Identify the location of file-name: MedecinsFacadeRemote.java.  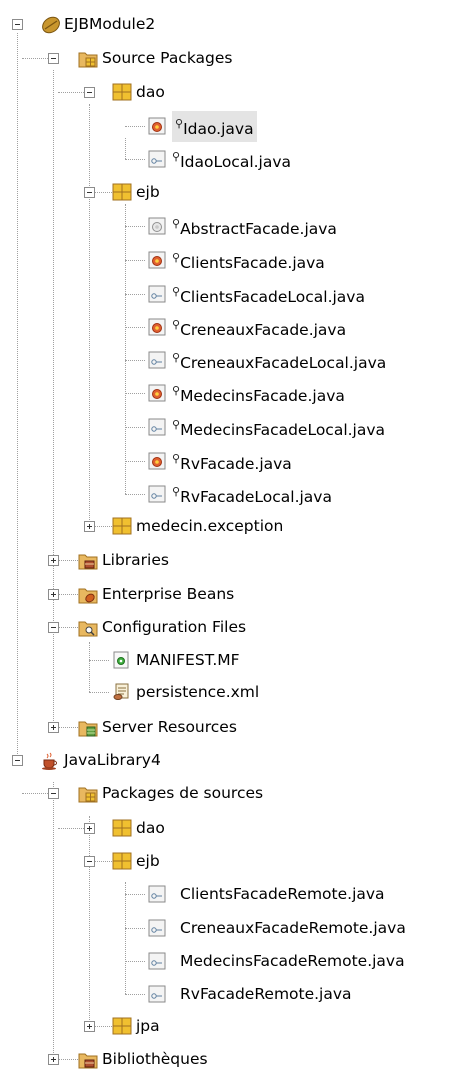
(292, 961).